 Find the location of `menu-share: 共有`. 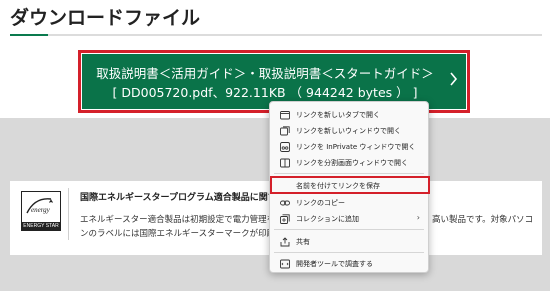

menu-share: 共有 is located at coordinates (349, 242).